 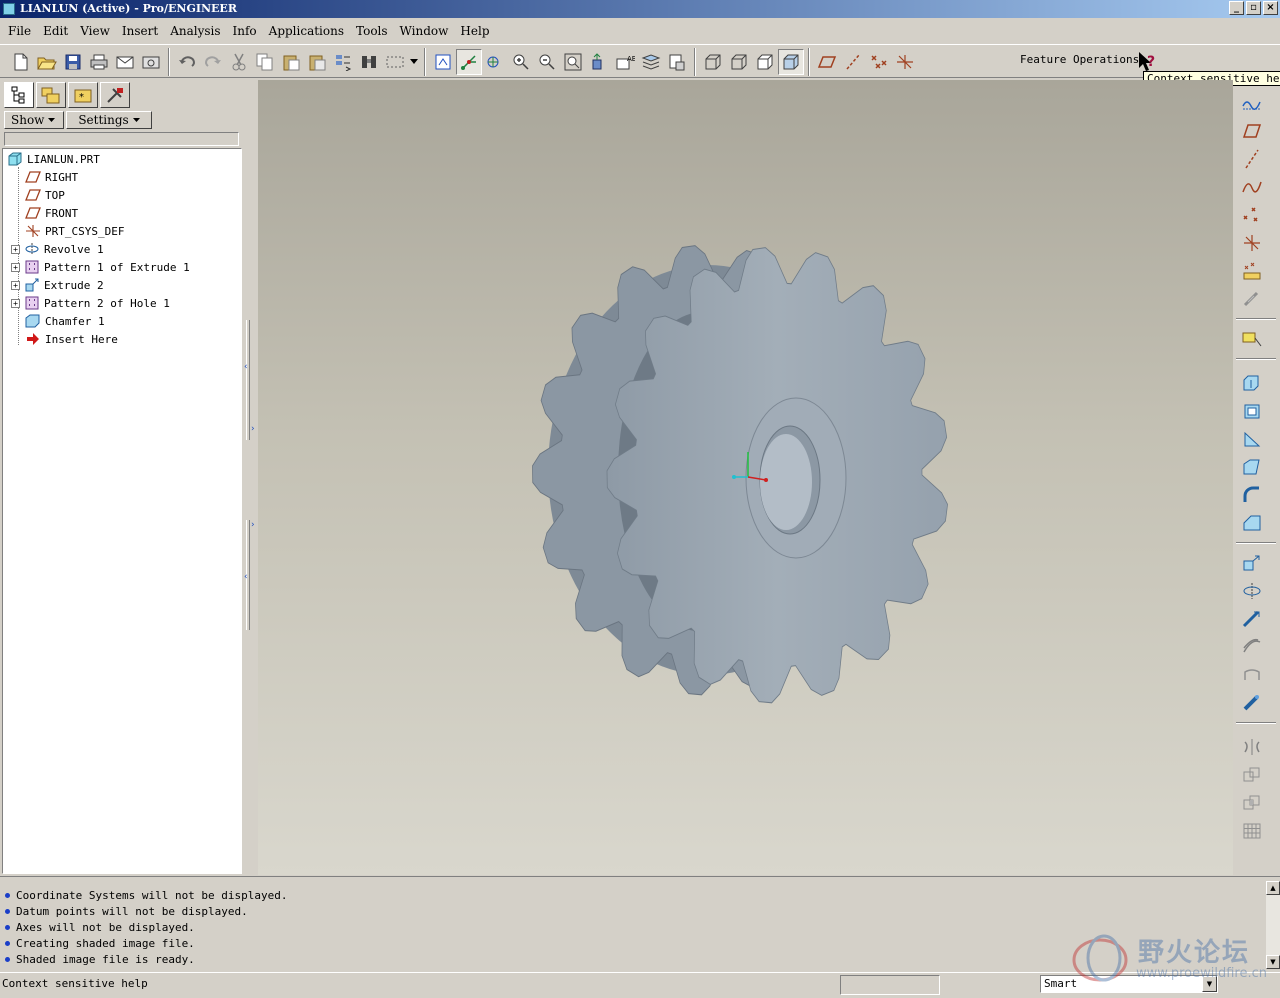 I want to click on csys-toggle-icon, so click(x=905, y=62).